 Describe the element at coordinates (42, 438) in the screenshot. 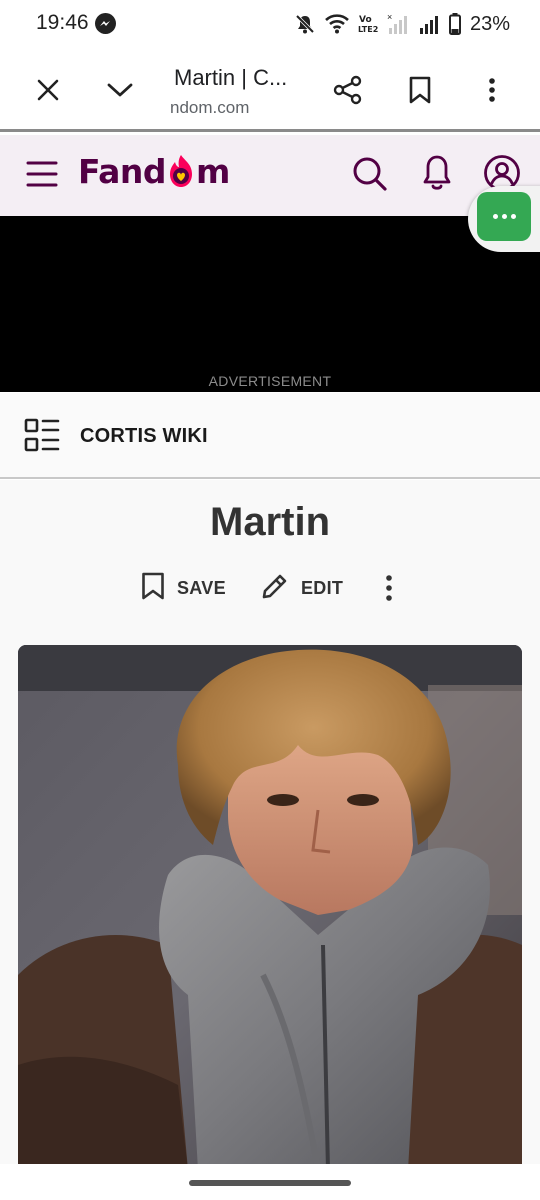

I see `wiki-grid-icon` at that location.